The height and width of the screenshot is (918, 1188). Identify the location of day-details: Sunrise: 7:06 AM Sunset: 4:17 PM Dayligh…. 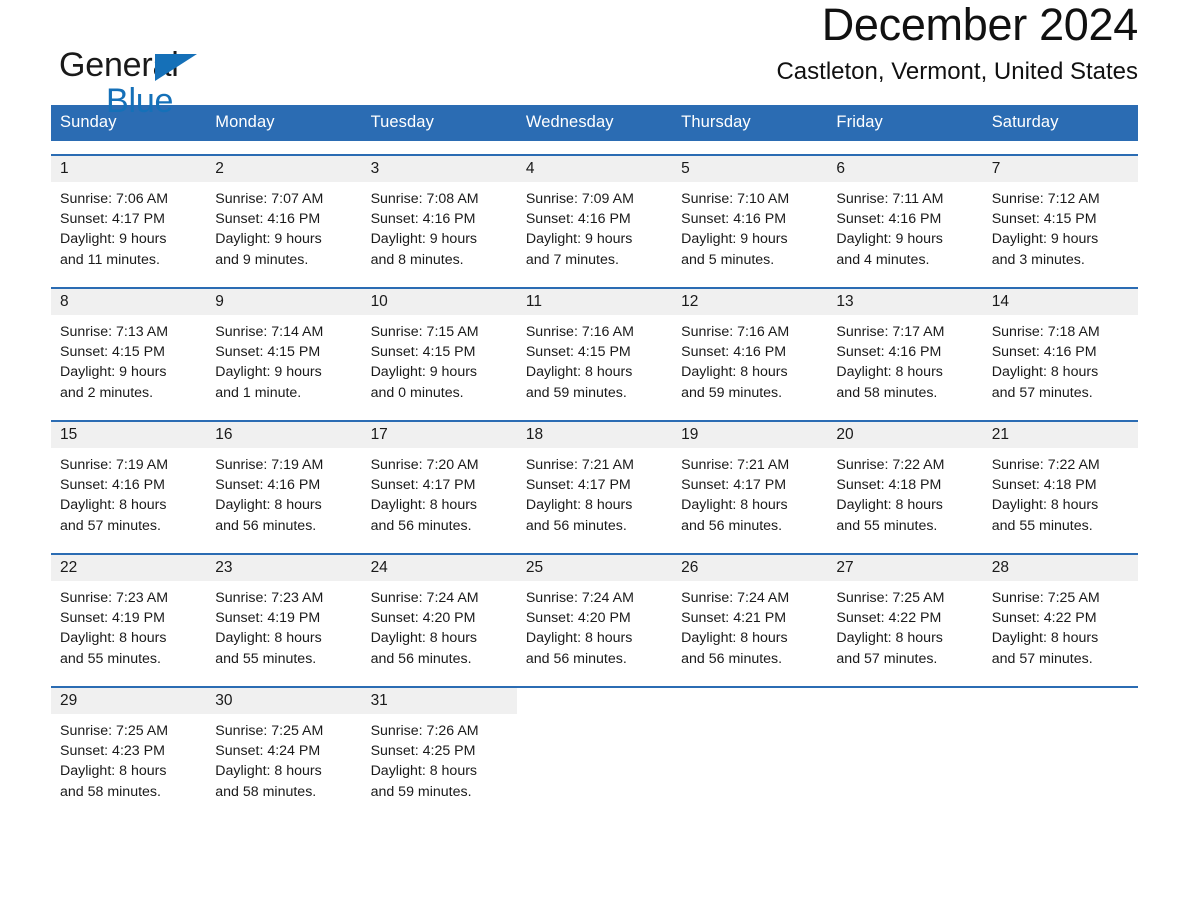
(128, 226).